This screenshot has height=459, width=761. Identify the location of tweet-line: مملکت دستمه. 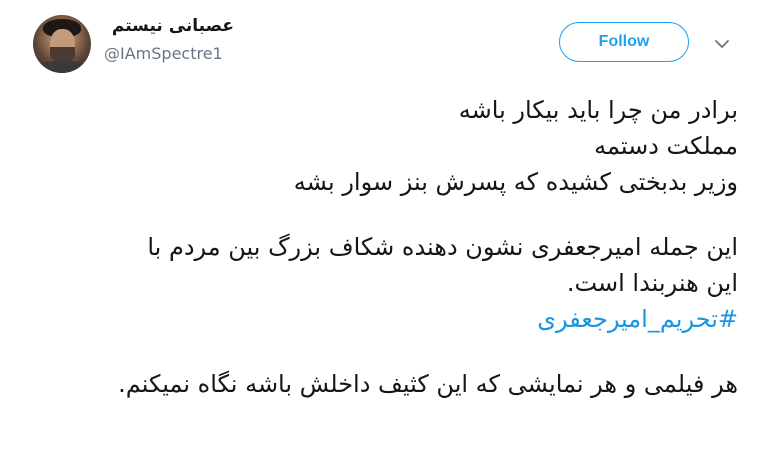
(666, 146).